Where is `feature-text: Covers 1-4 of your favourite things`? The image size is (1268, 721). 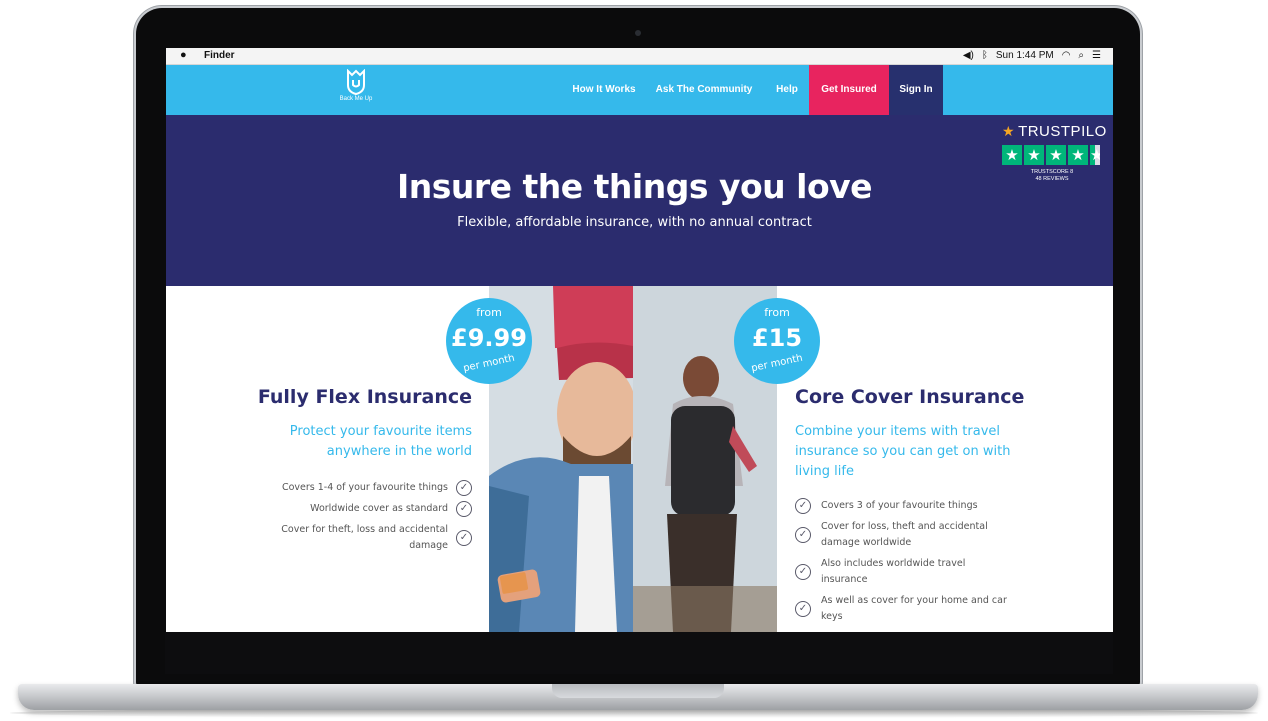 feature-text: Covers 1-4 of your favourite things is located at coordinates (364, 487).